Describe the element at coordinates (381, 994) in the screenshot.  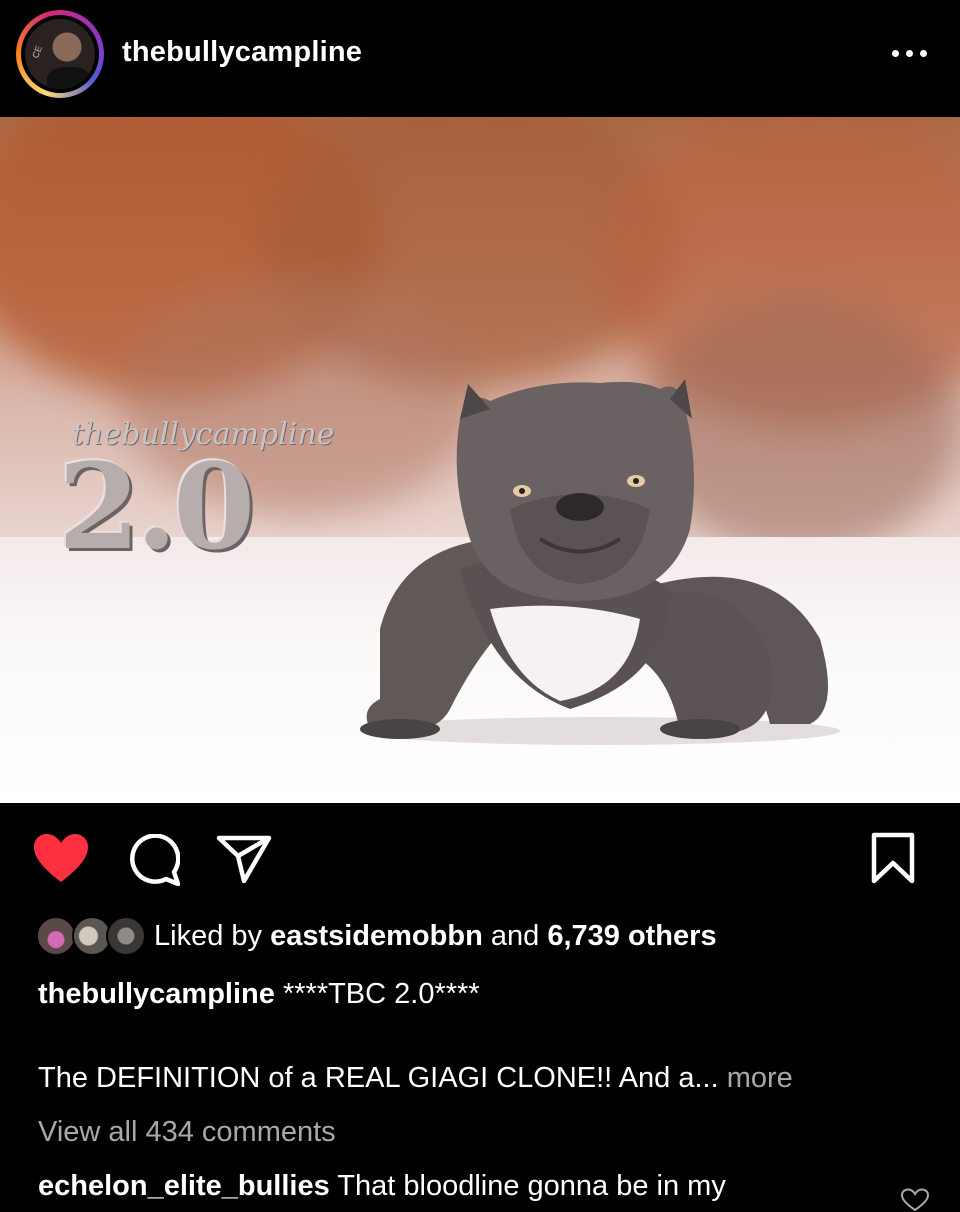
I see `caption-text: ****TBC 2.0****` at that location.